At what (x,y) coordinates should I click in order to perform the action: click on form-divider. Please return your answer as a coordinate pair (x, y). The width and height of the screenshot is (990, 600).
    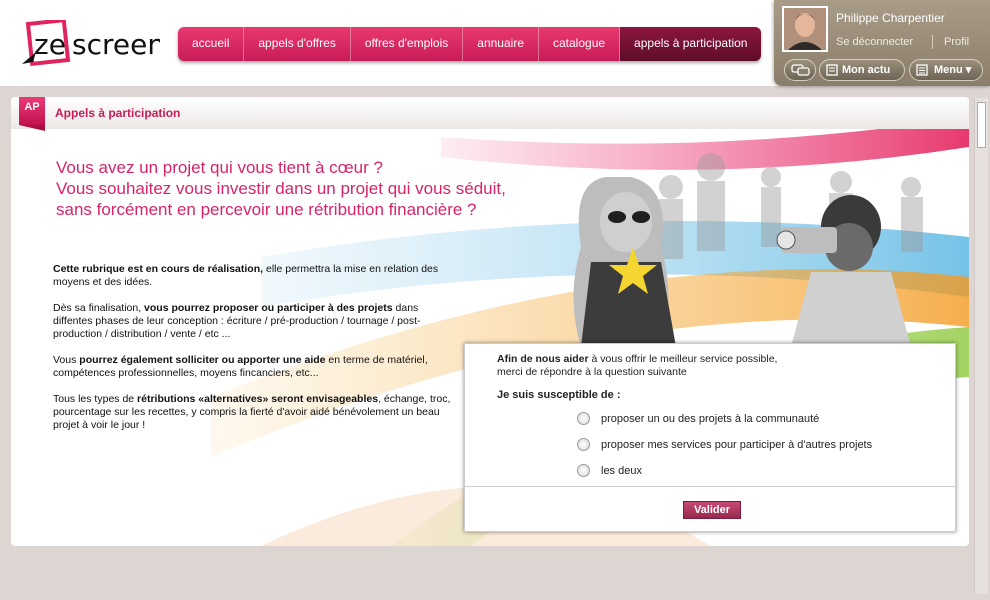
    Looking at the image, I should click on (710, 486).